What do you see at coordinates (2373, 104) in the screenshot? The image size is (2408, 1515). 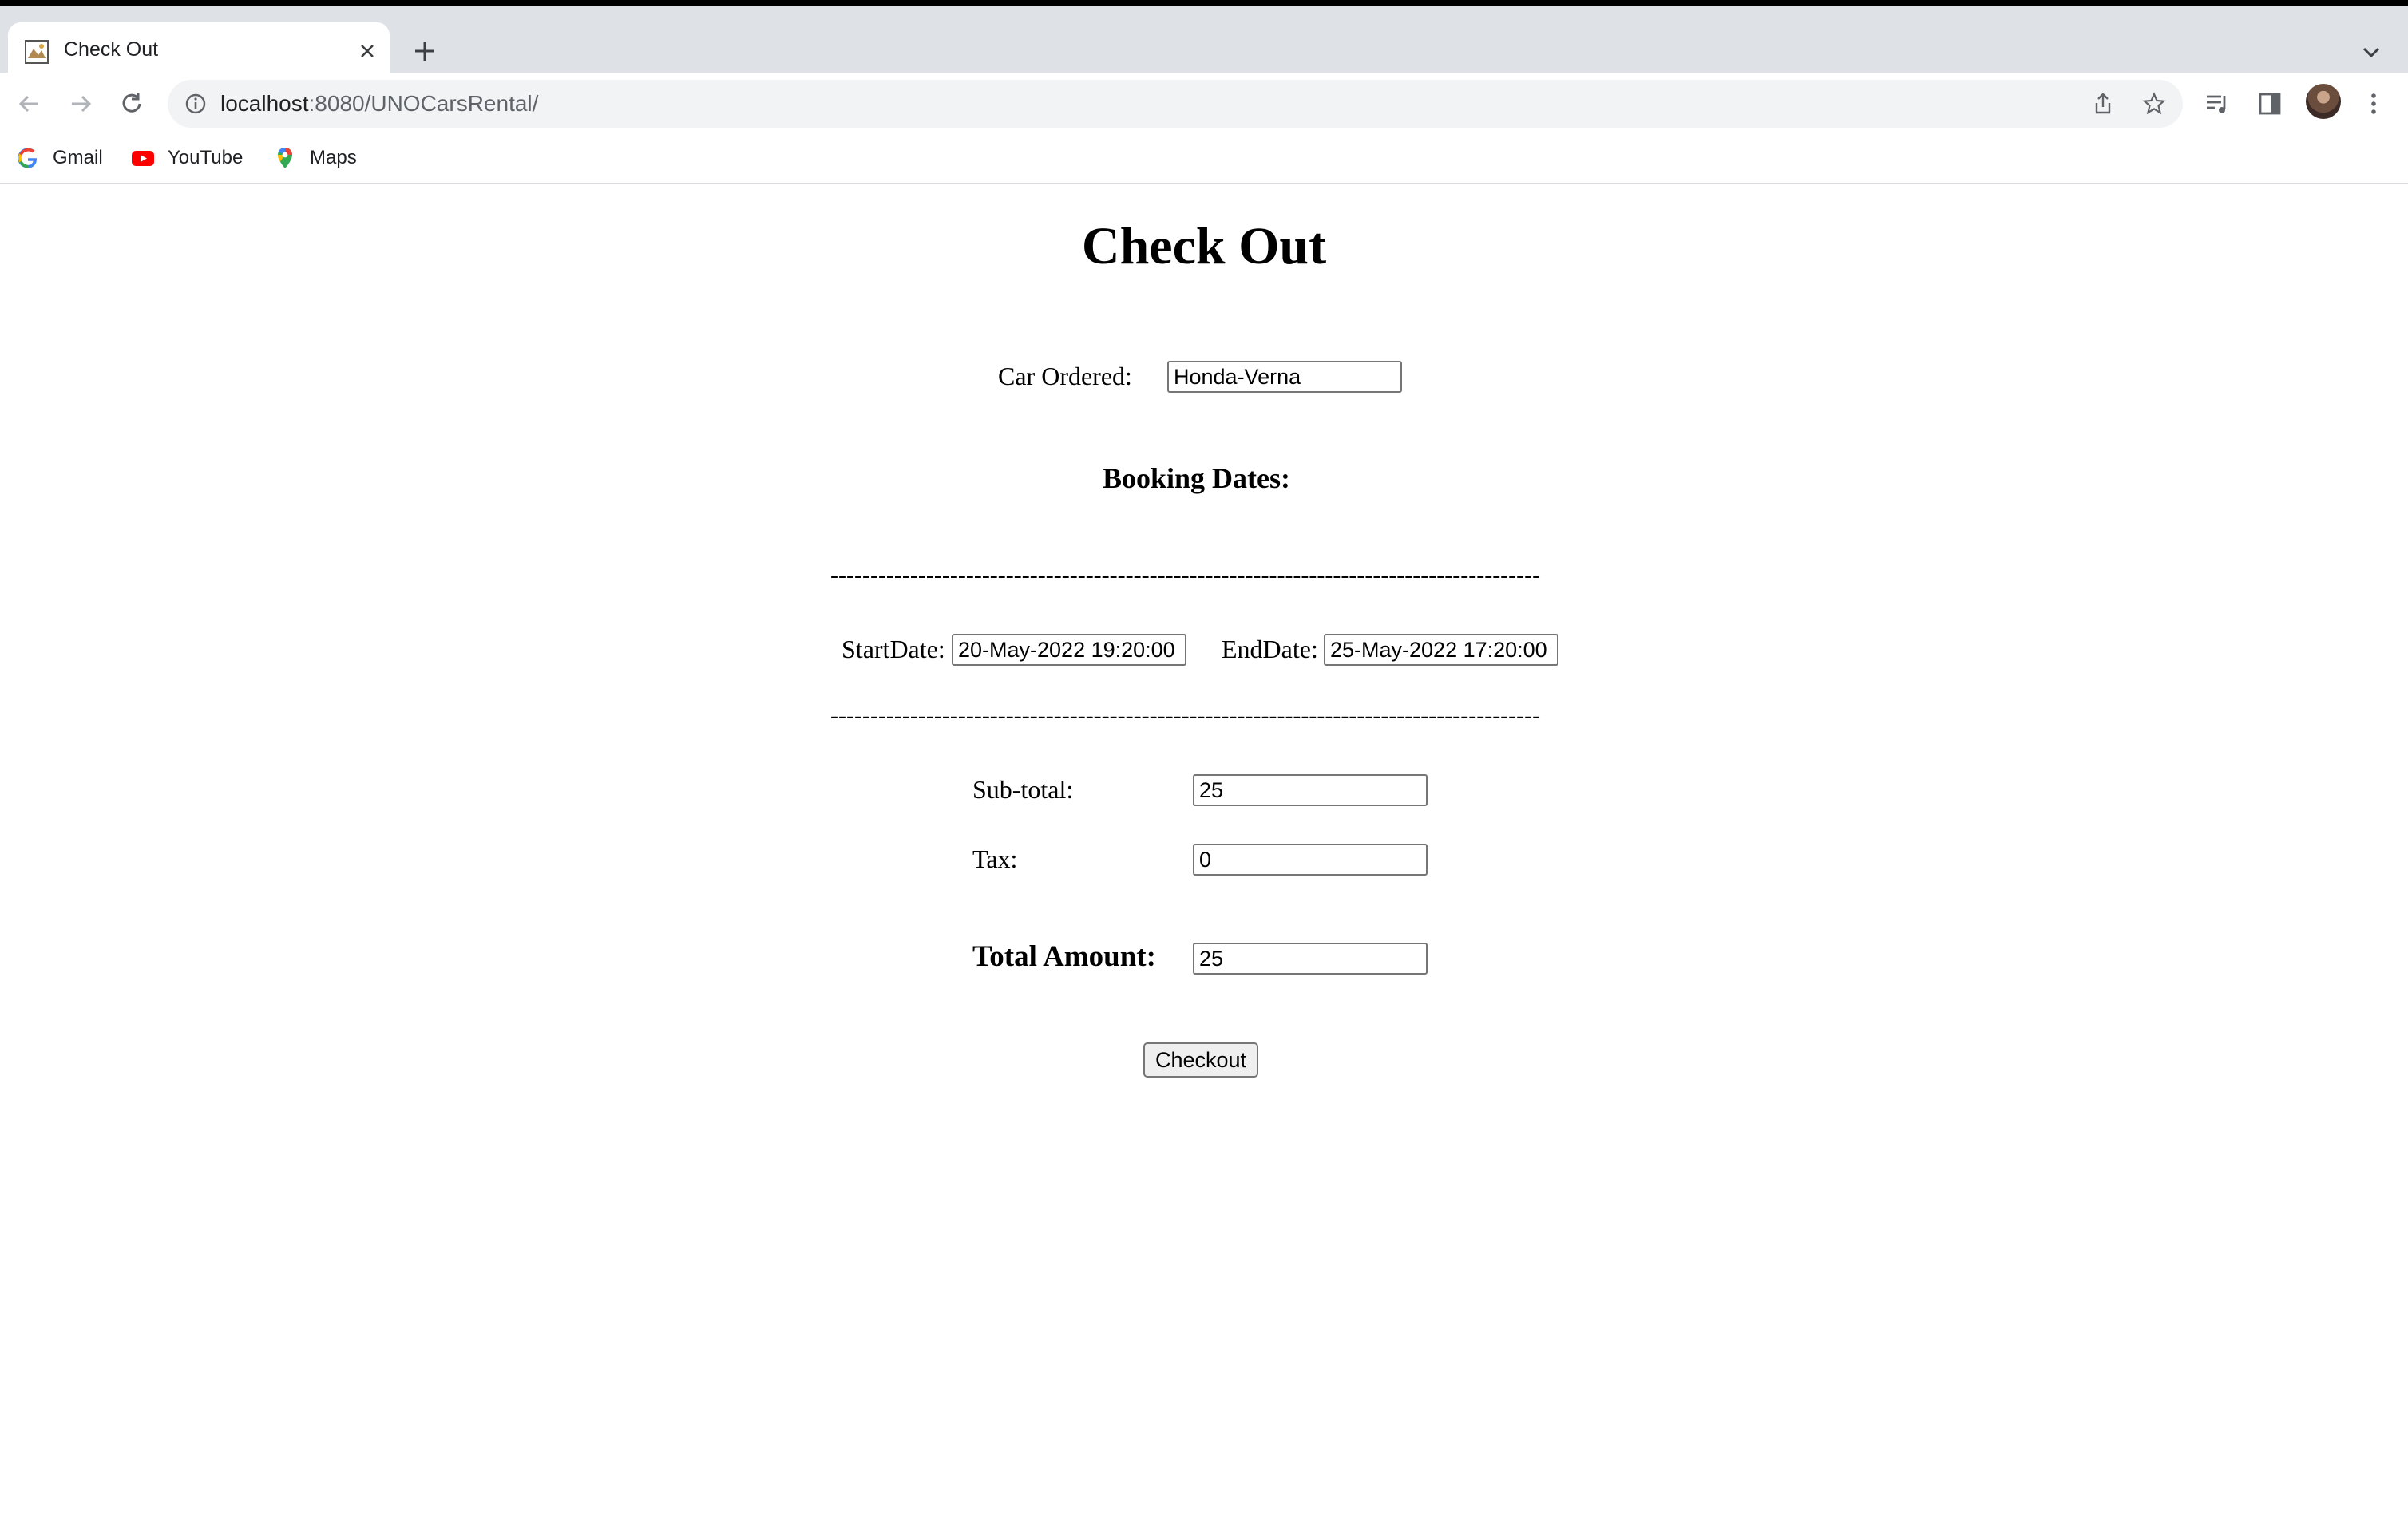 I see `kebab-menu-icon` at bounding box center [2373, 104].